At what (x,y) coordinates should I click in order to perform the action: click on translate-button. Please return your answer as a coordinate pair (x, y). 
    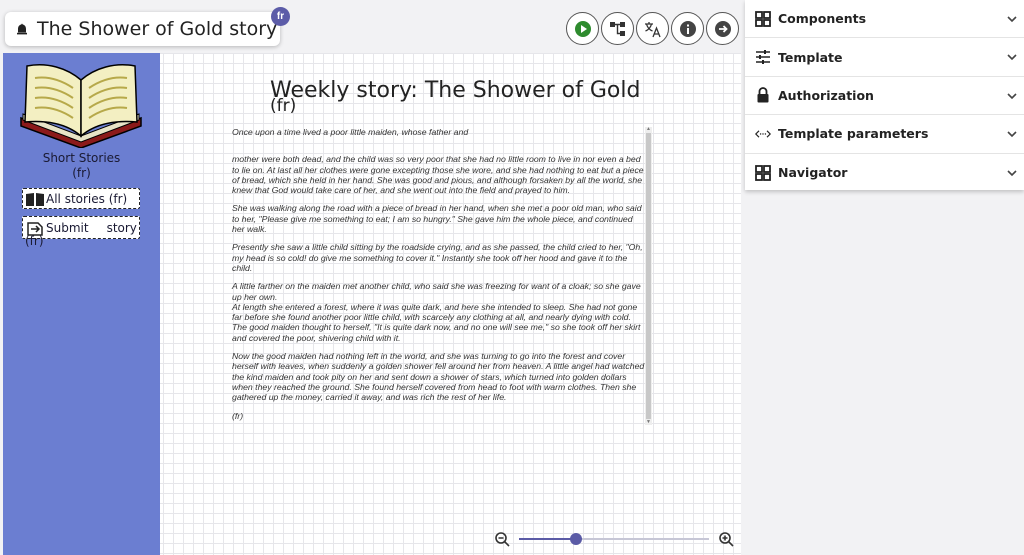
    Looking at the image, I should click on (652, 28).